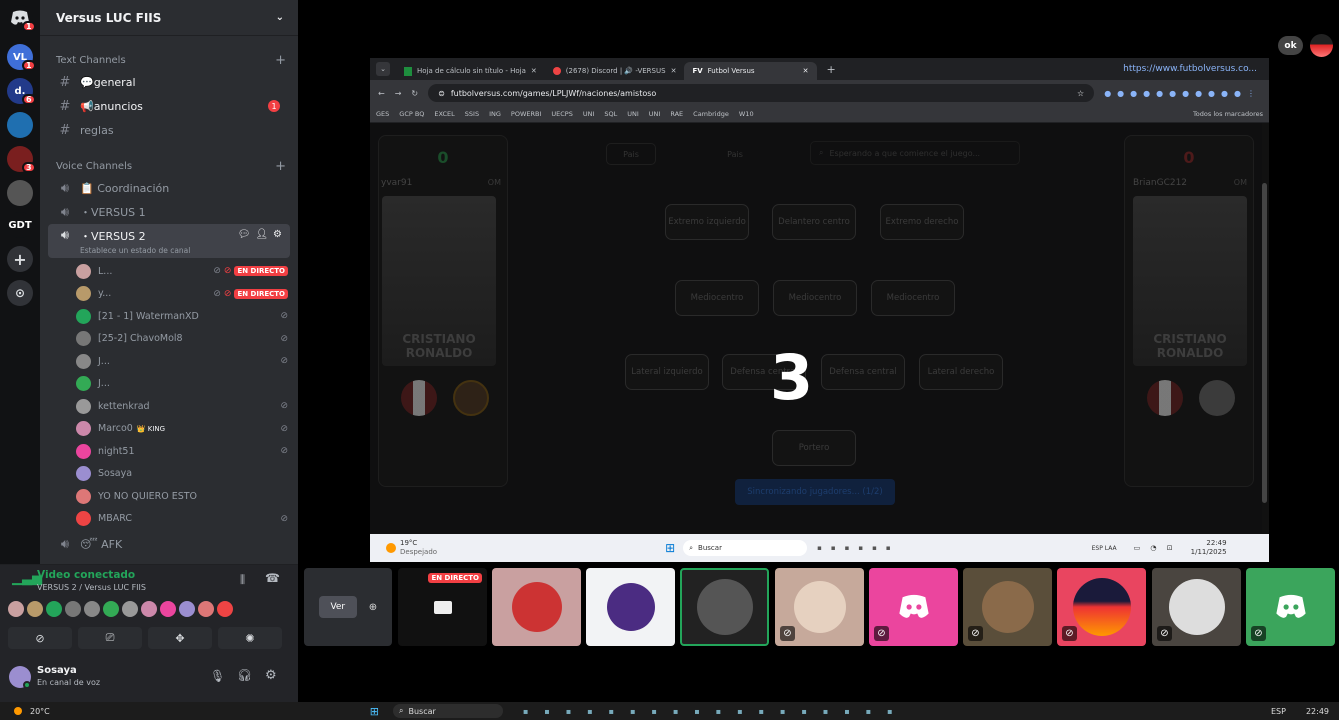  I want to click on voice-location: VERSUS 2 / Versus LUC FIIS, so click(91, 587).